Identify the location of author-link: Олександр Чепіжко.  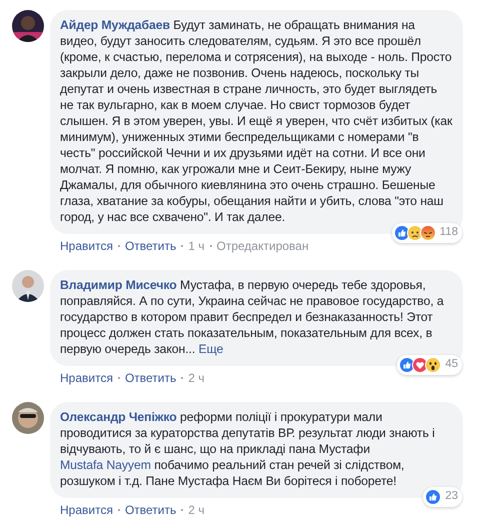
(118, 417).